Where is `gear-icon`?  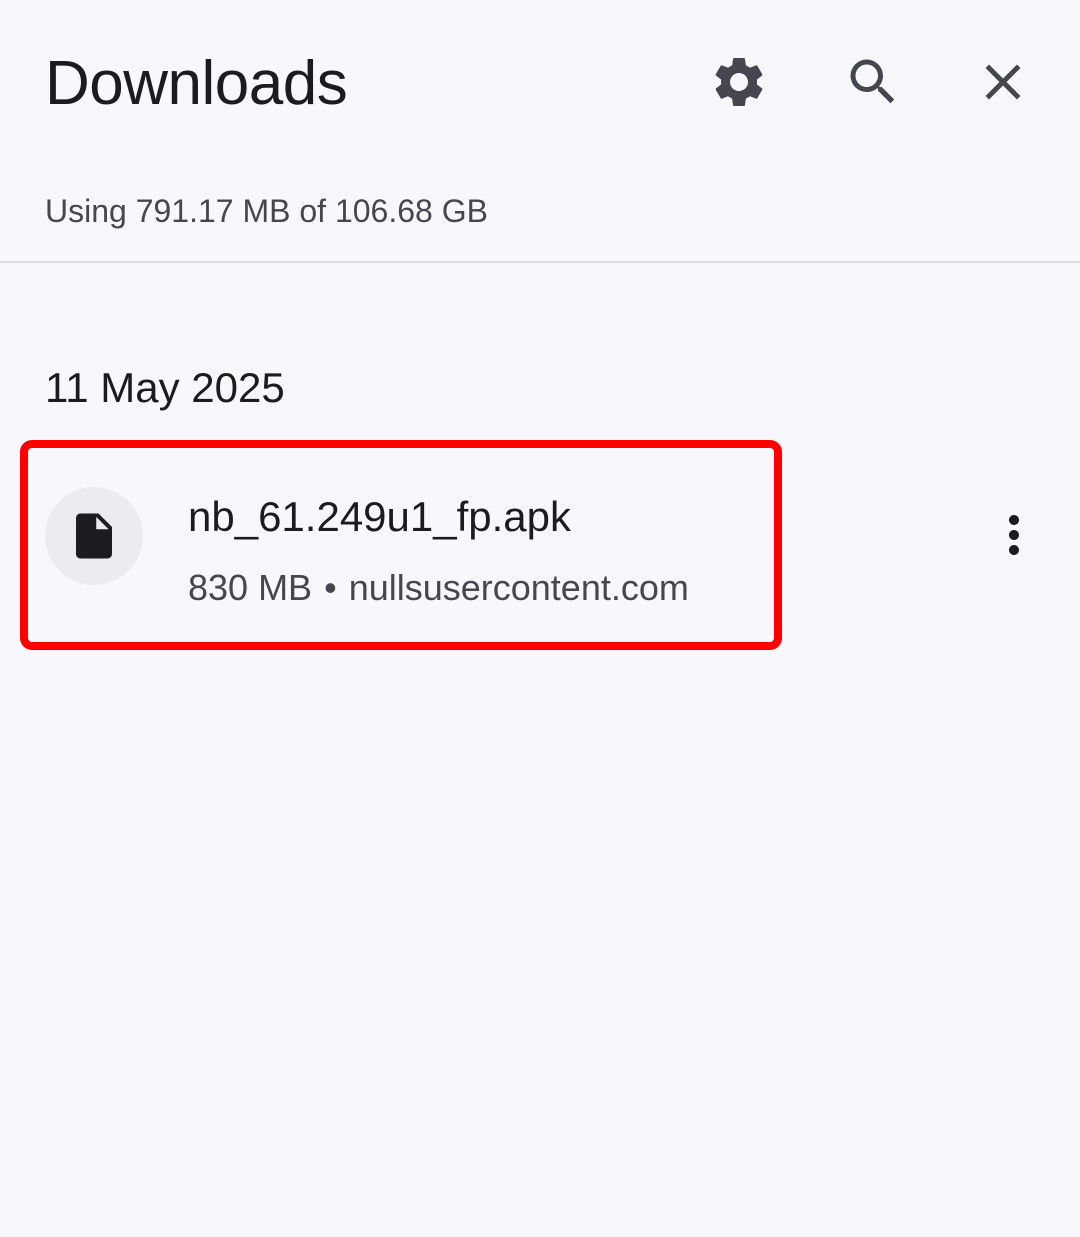 gear-icon is located at coordinates (739, 81).